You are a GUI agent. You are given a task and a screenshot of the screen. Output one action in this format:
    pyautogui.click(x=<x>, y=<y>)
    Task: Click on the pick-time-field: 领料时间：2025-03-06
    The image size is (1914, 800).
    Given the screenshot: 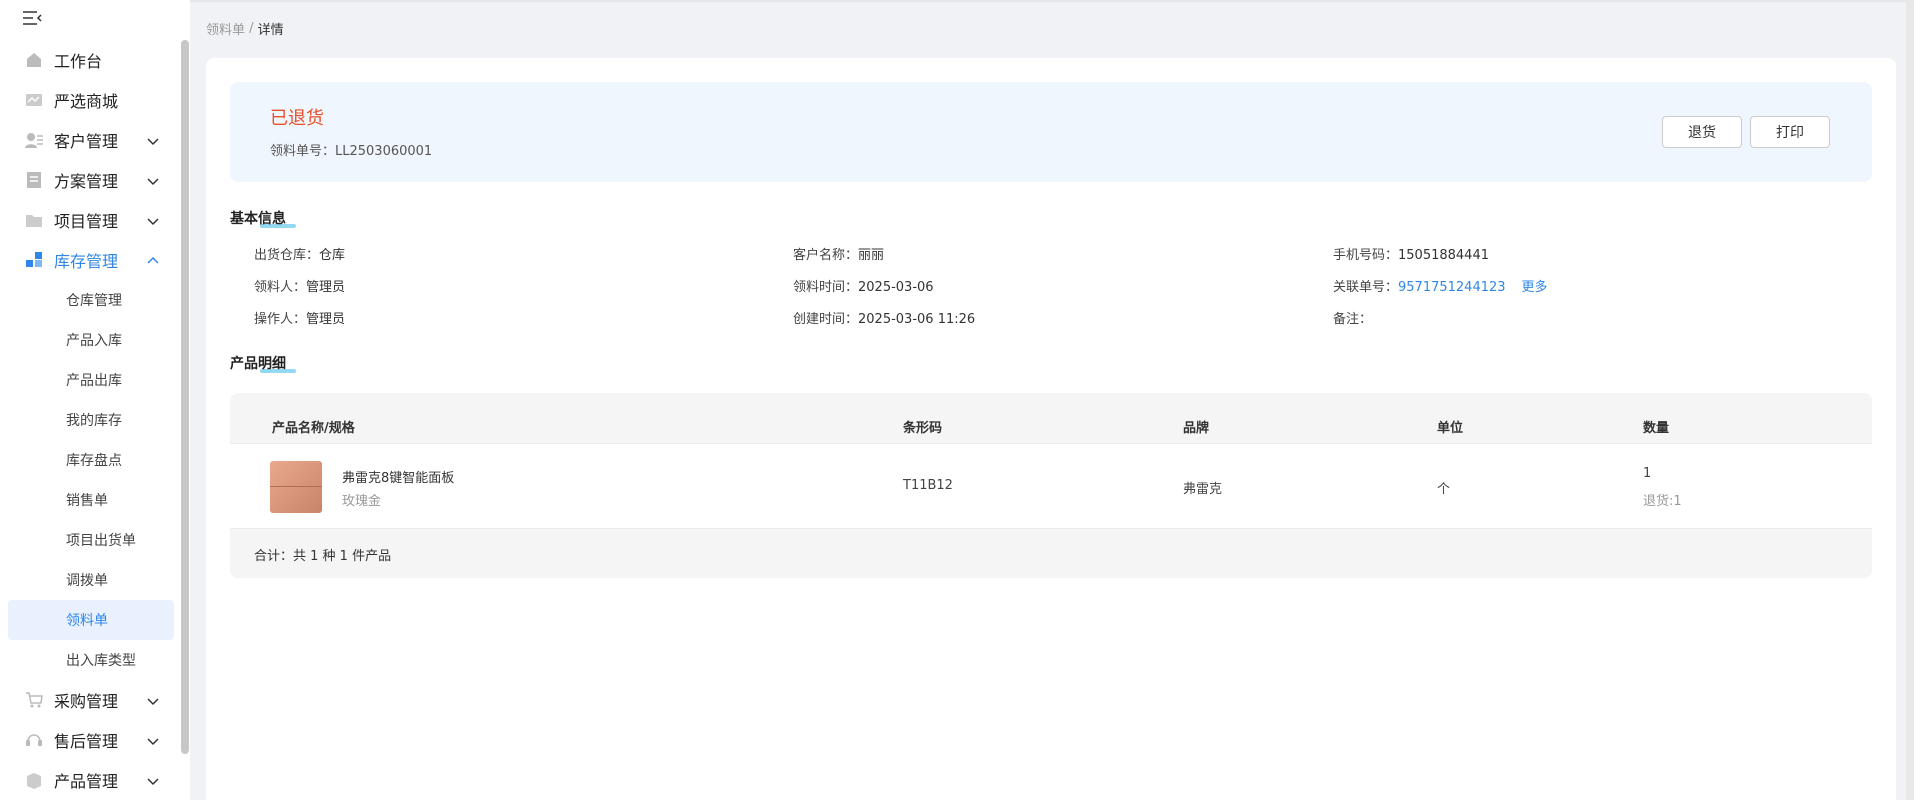 What is the action you would take?
    pyautogui.click(x=863, y=287)
    